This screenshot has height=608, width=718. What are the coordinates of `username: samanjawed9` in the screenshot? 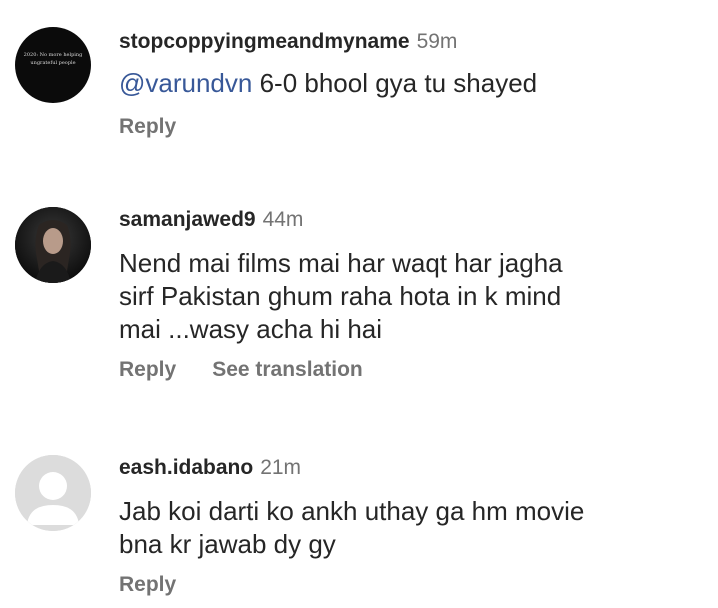 It's located at (187, 219).